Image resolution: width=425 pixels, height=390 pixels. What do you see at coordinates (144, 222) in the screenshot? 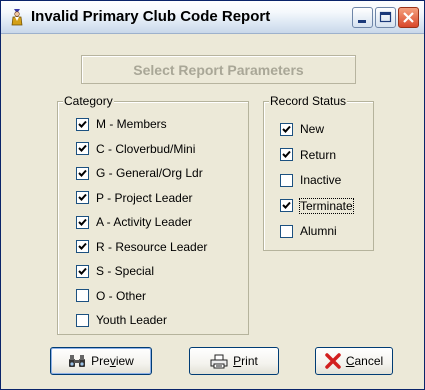
I see `checkbox-label: A - Activity Leader` at bounding box center [144, 222].